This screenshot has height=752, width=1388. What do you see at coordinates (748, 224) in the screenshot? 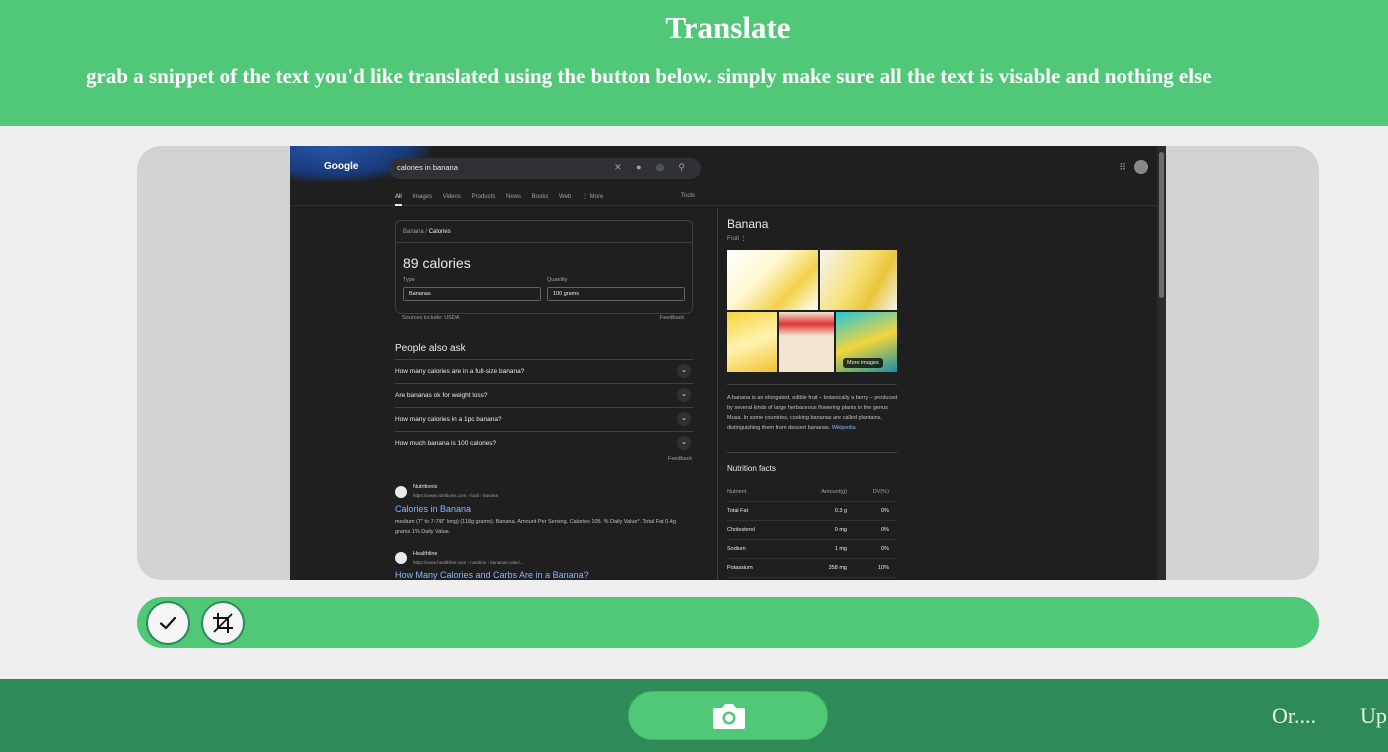
I see `knowledge-panel-title: Banana` at bounding box center [748, 224].